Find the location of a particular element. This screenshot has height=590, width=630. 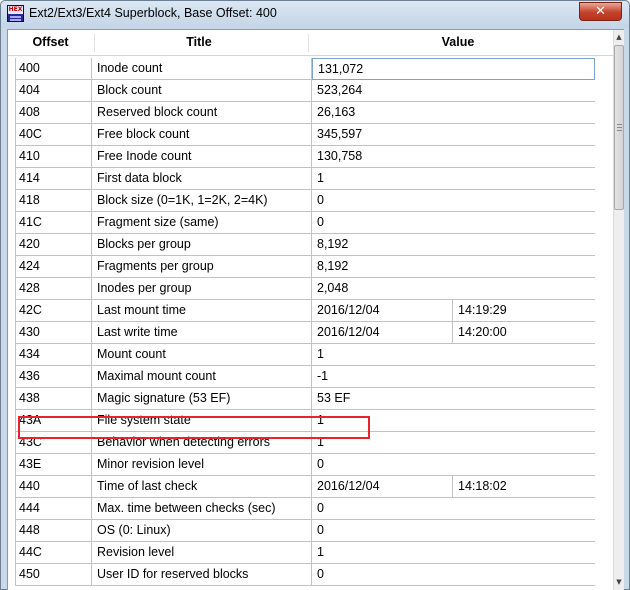

offset-cell: 410 is located at coordinates (53, 157).